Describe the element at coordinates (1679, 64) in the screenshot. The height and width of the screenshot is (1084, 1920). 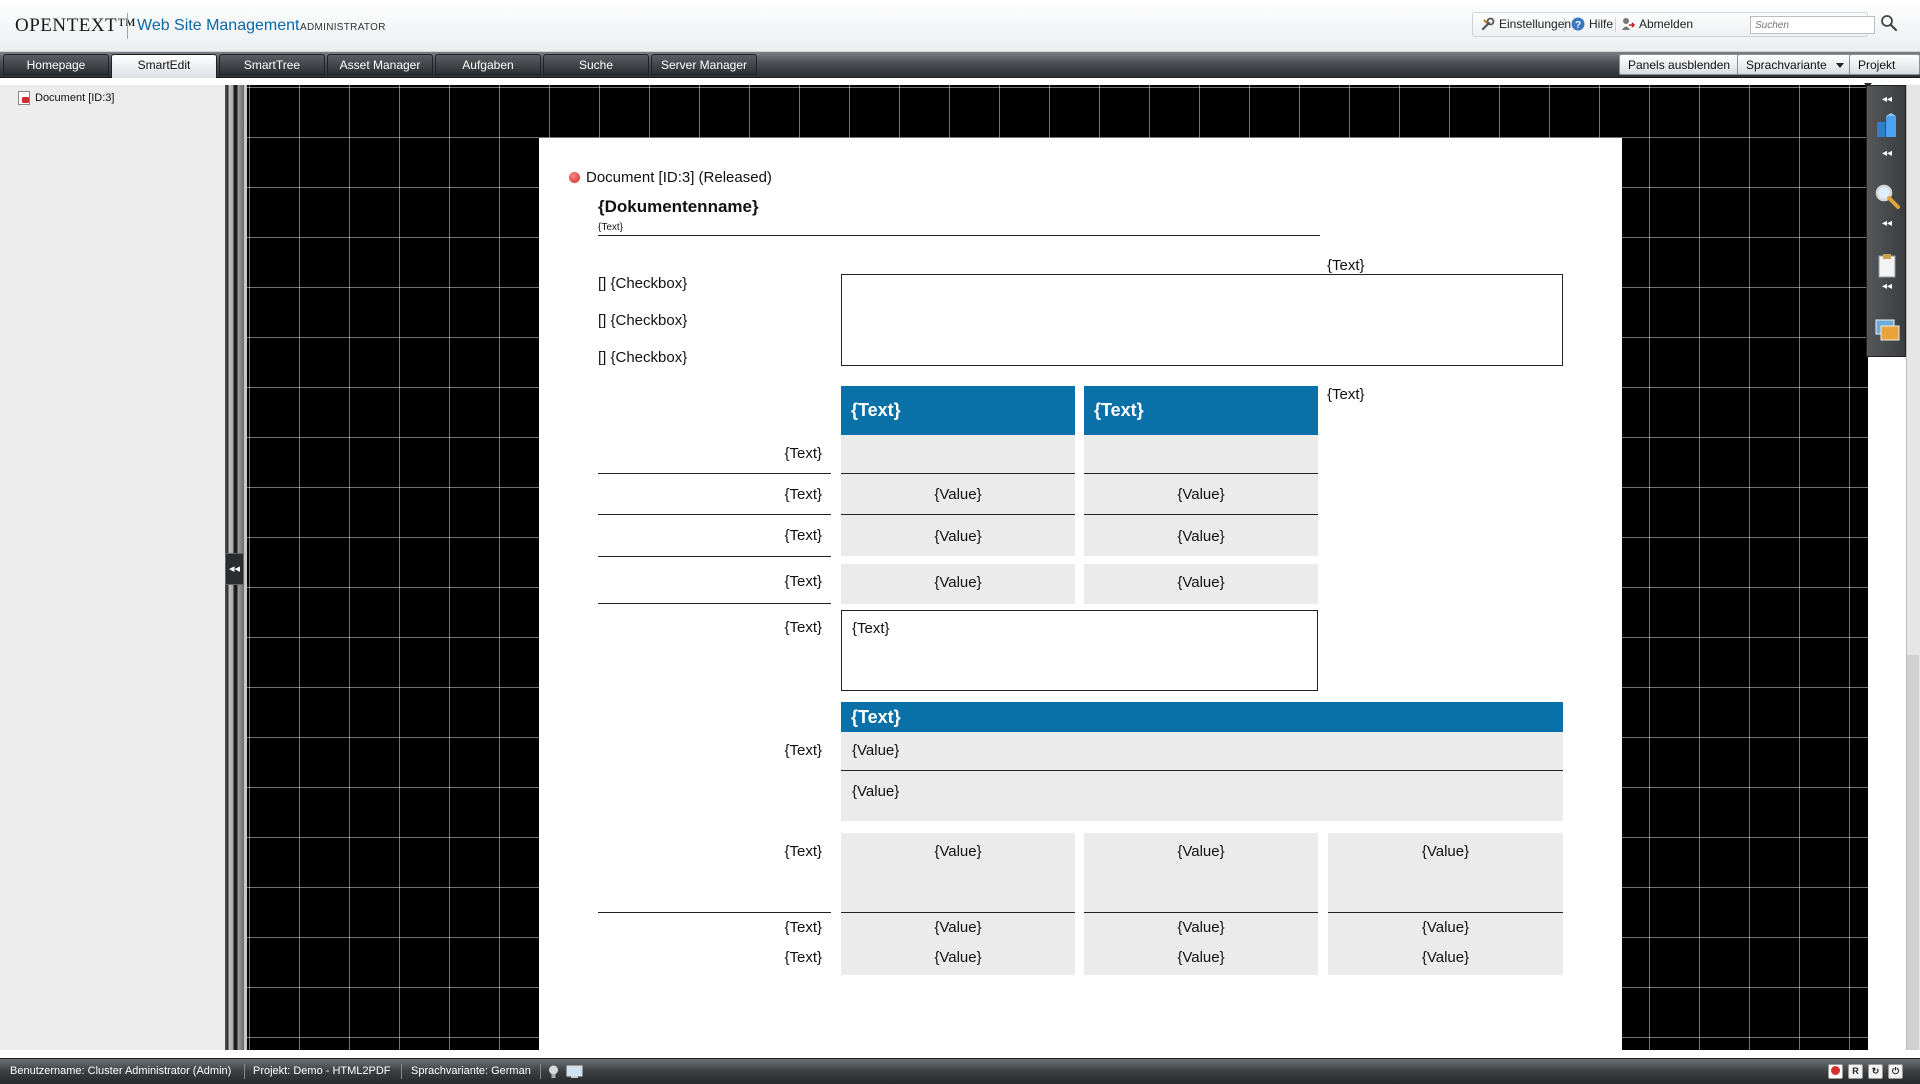
I see `panels-toggle-button: Panels ausblenden` at that location.